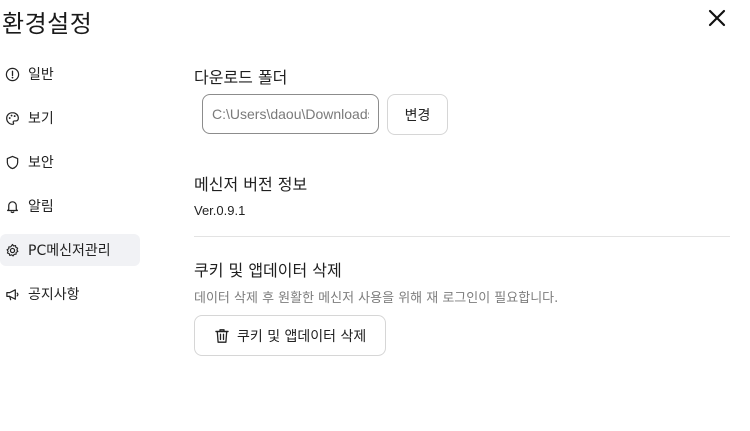 The image size is (750, 431). I want to click on sidebar-item-pc-messenger: PC메신저관리, so click(70, 250).